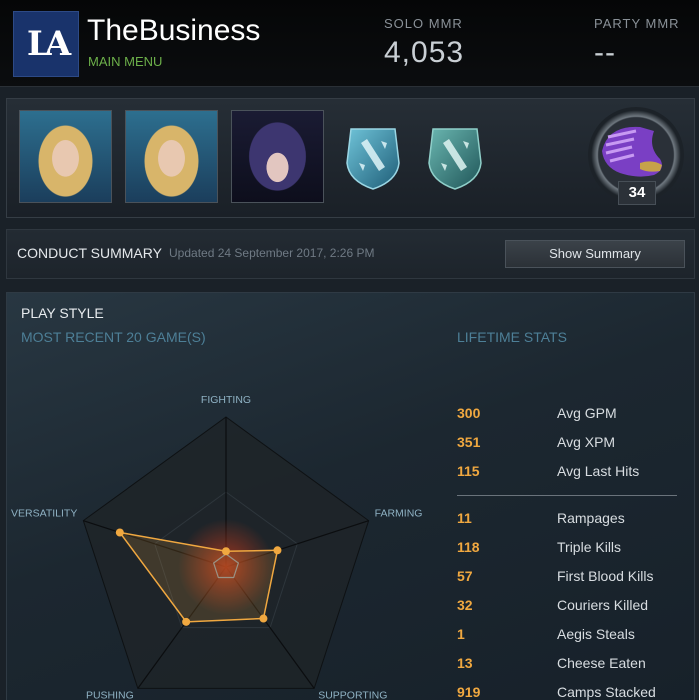 The height and width of the screenshot is (700, 699). Describe the element at coordinates (226, 551) in the screenshot. I see `radar-point-fighting` at that location.